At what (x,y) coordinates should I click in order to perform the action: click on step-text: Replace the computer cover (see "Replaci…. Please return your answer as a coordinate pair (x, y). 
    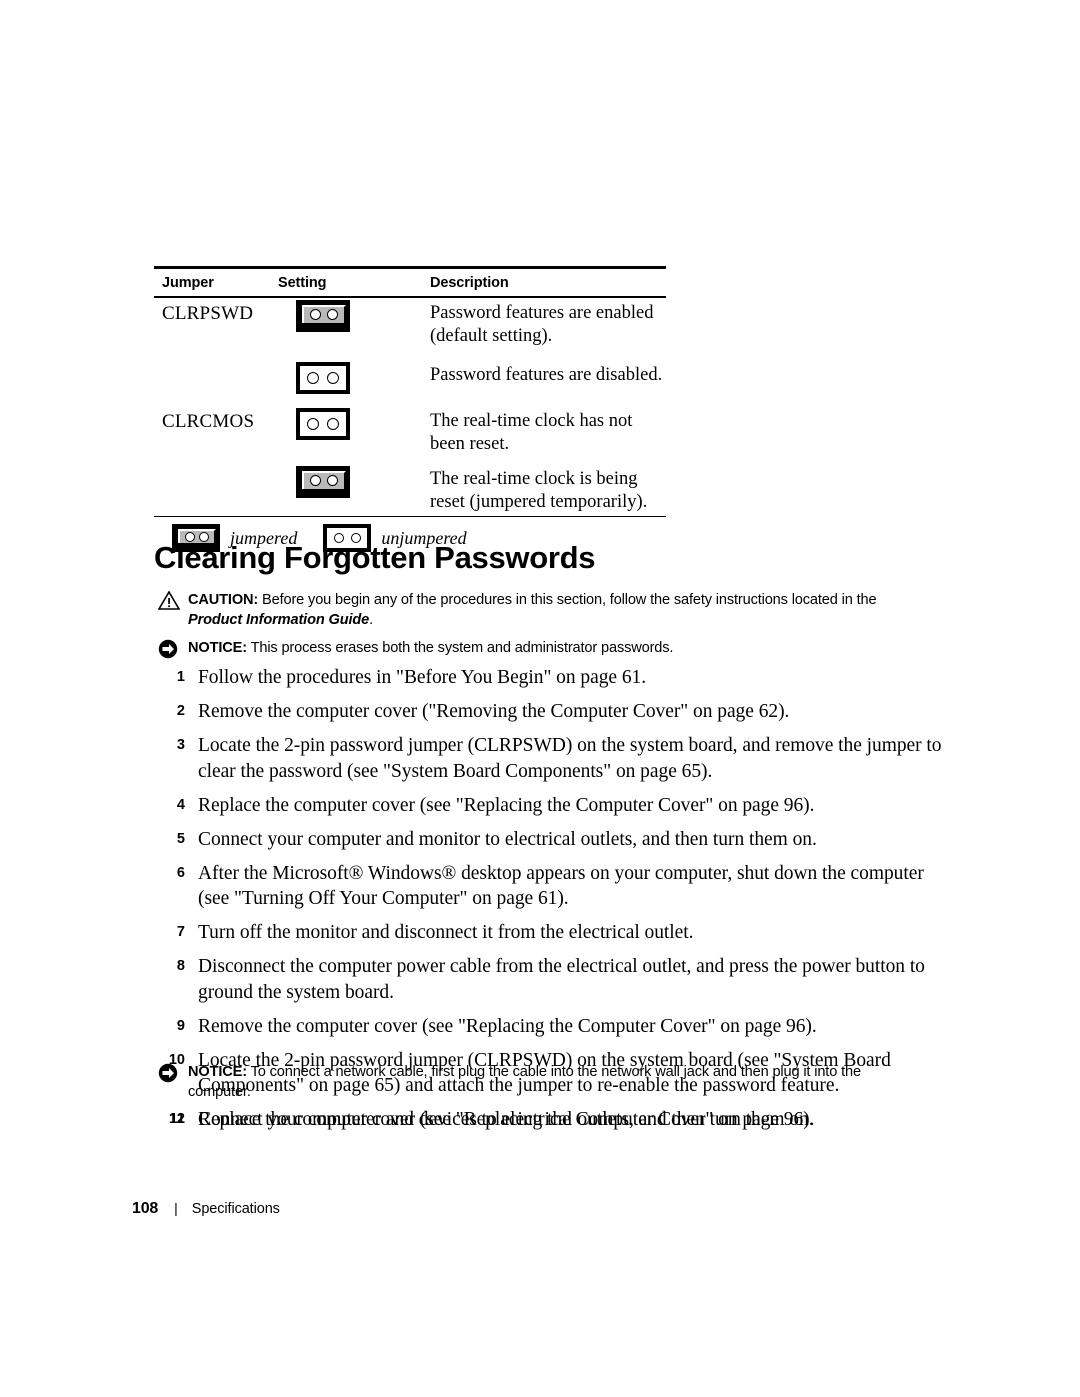
    Looking at the image, I should click on (506, 805).